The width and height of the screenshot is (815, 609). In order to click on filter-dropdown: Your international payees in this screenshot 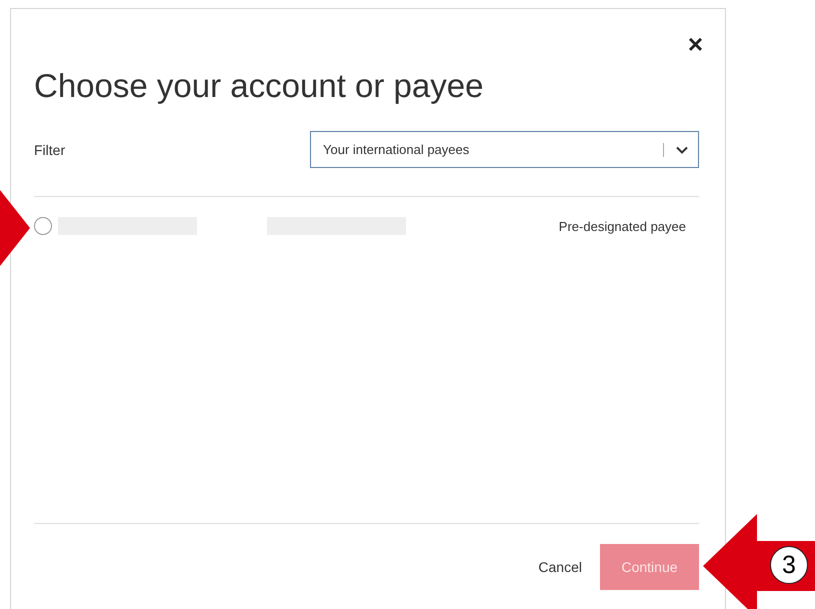, I will do `click(504, 149)`.